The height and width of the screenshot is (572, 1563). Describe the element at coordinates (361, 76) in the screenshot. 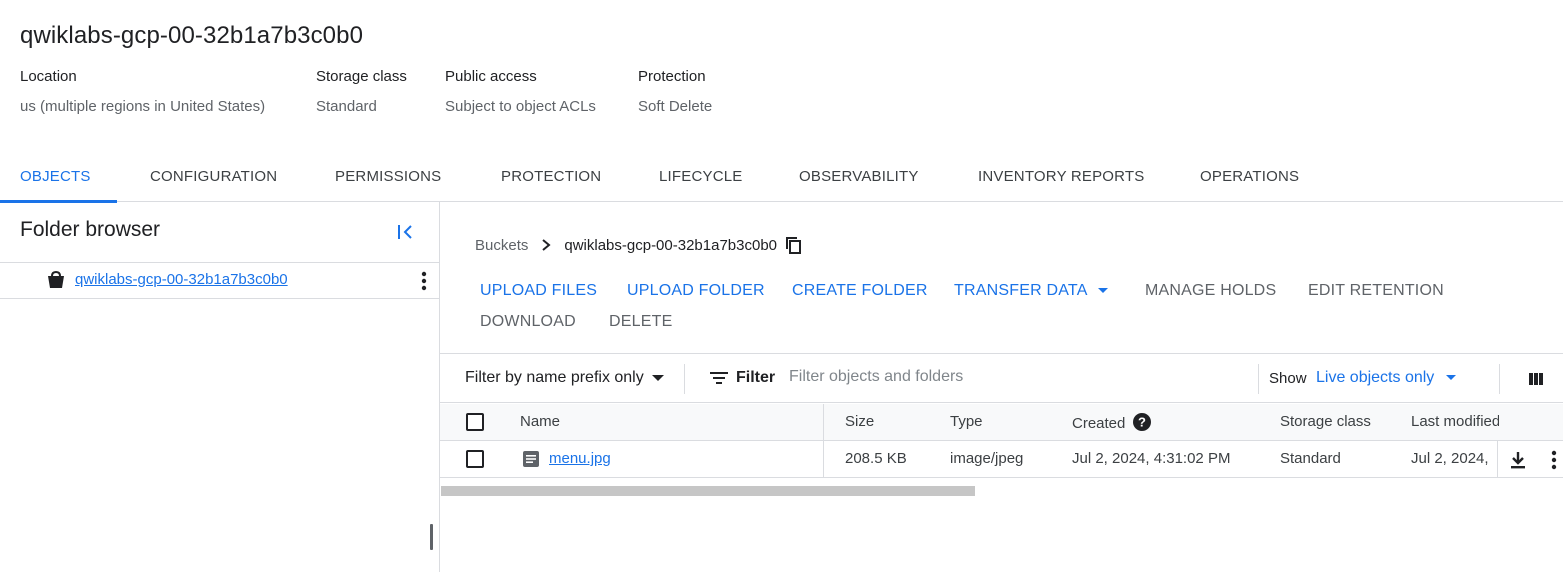

I see `meta-storage-class-label: Storage class` at that location.